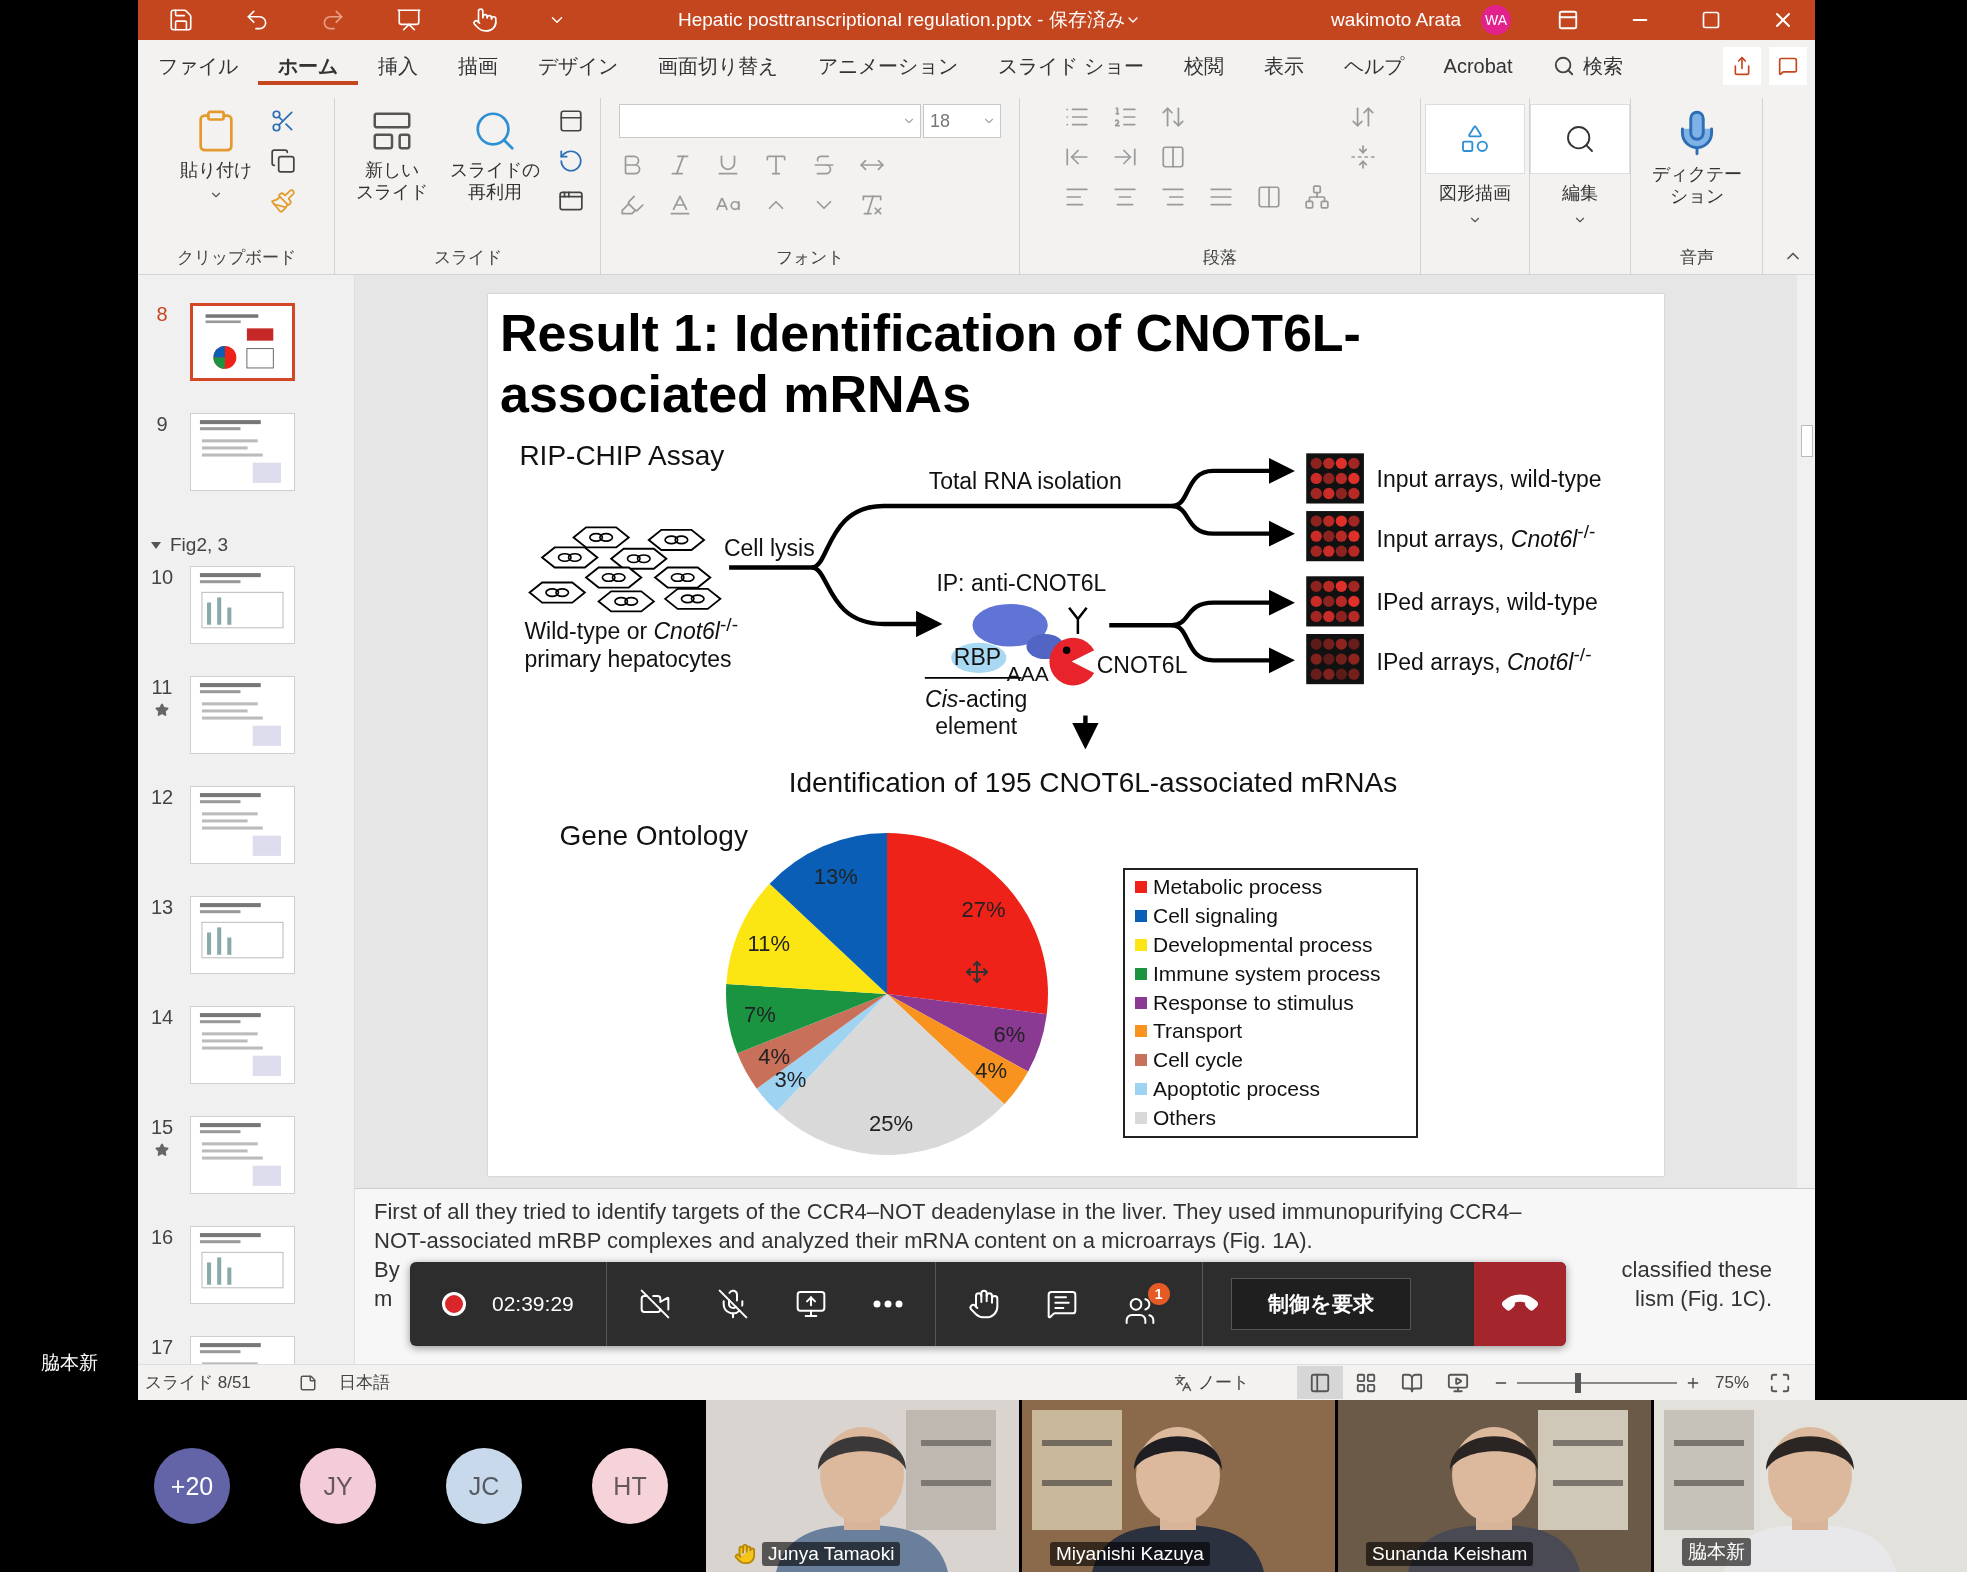 The width and height of the screenshot is (1967, 1572). I want to click on participant-avatar: HT, so click(630, 1486).